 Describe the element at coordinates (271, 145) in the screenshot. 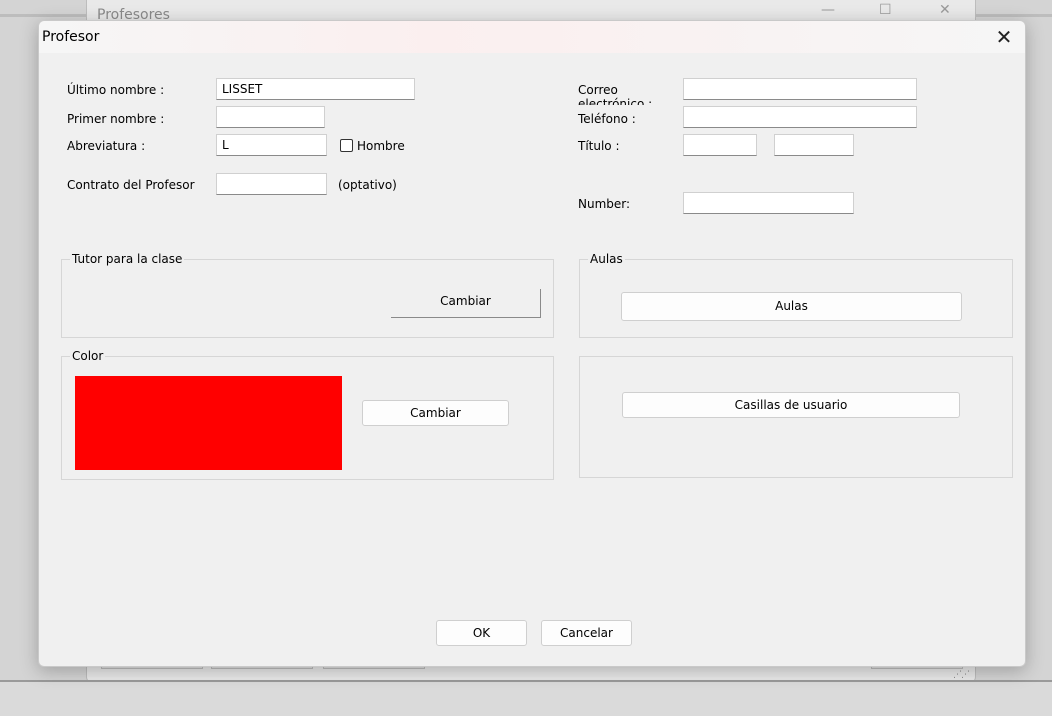

I see `abbreviation-field` at that location.